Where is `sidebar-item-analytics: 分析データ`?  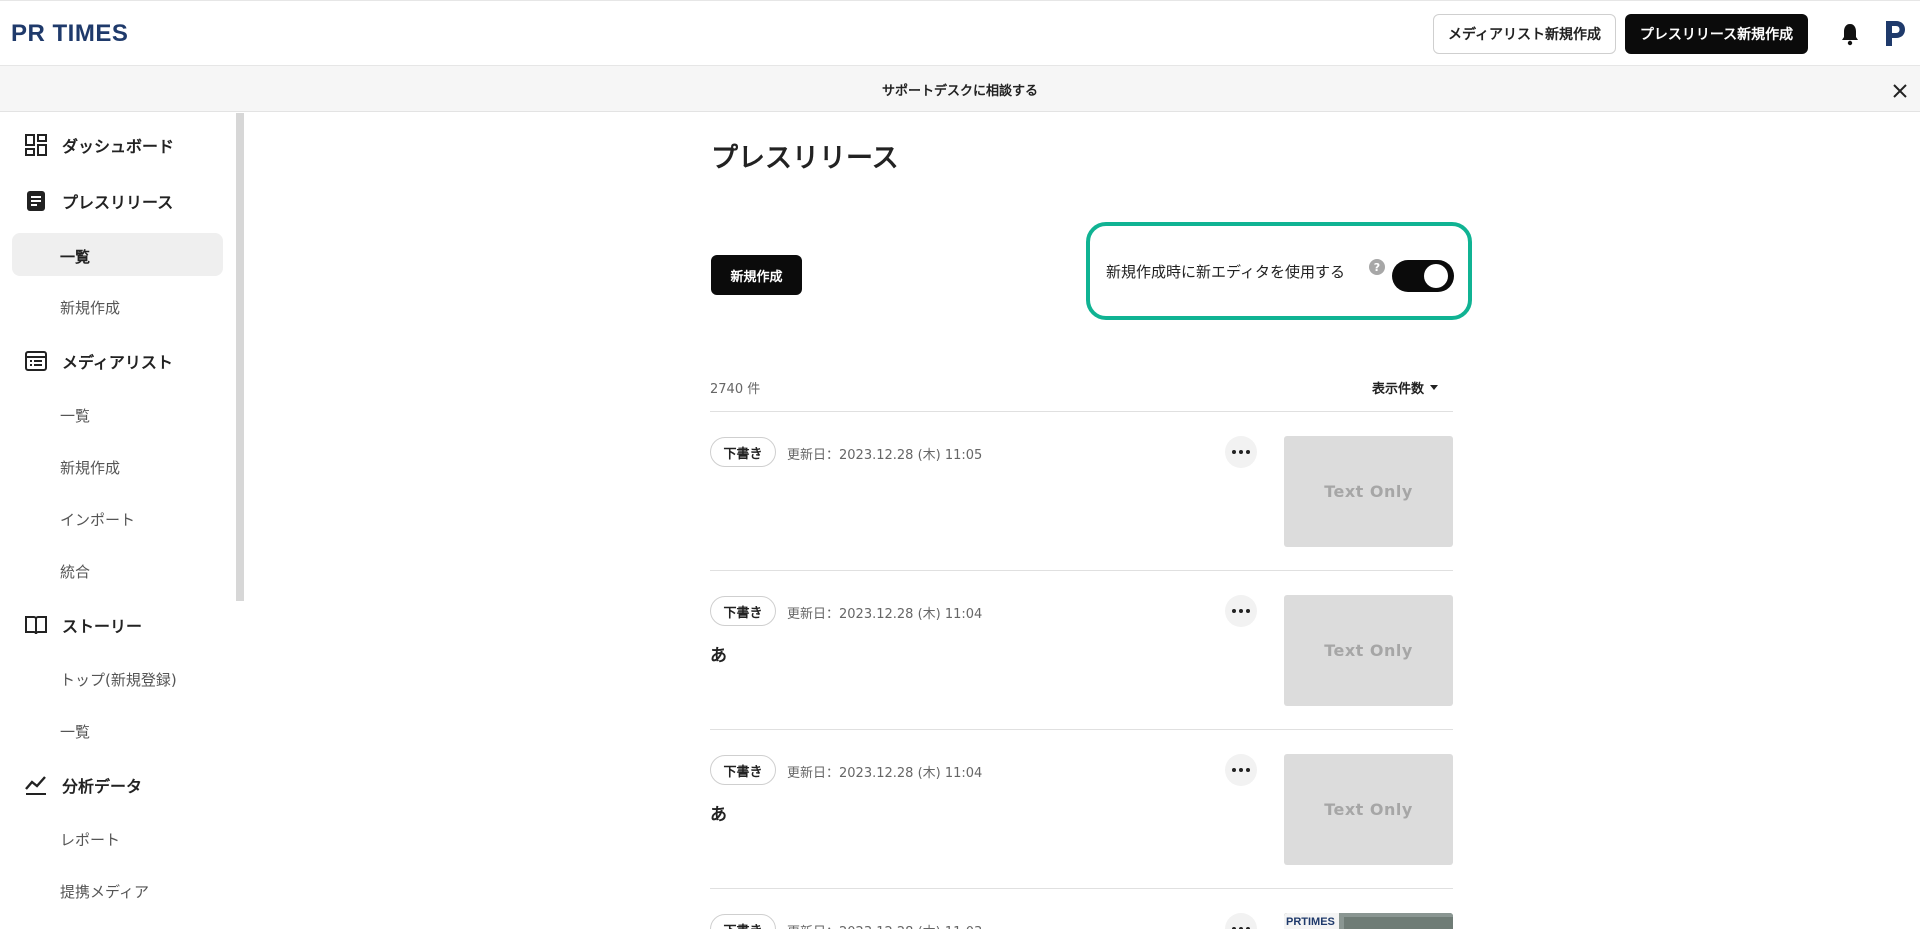 sidebar-item-analytics: 分析データ is located at coordinates (83, 785).